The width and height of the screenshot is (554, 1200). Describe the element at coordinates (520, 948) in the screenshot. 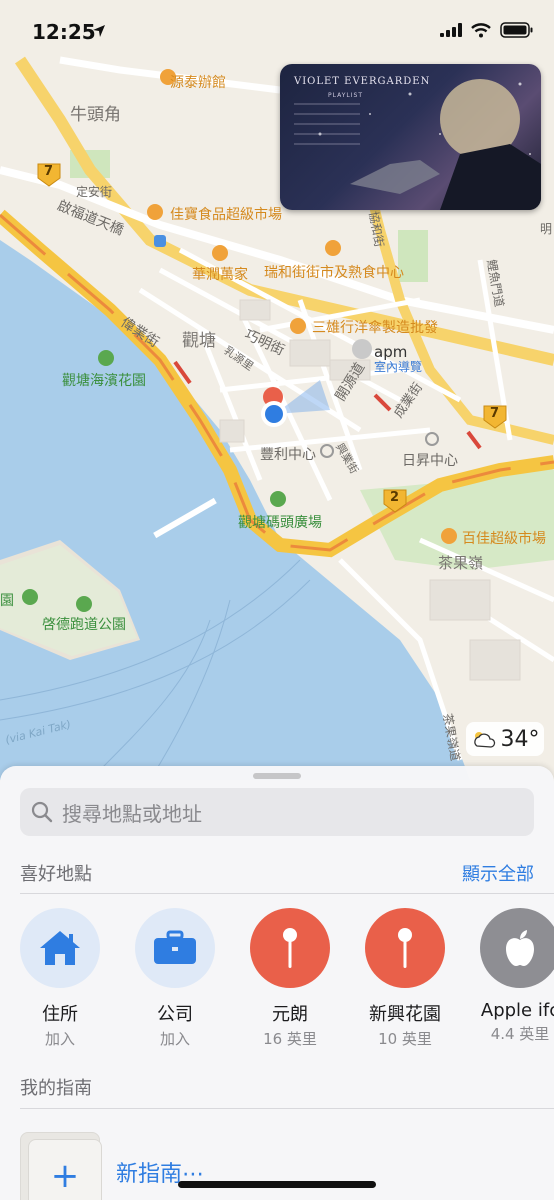

I see `apple-icon` at that location.